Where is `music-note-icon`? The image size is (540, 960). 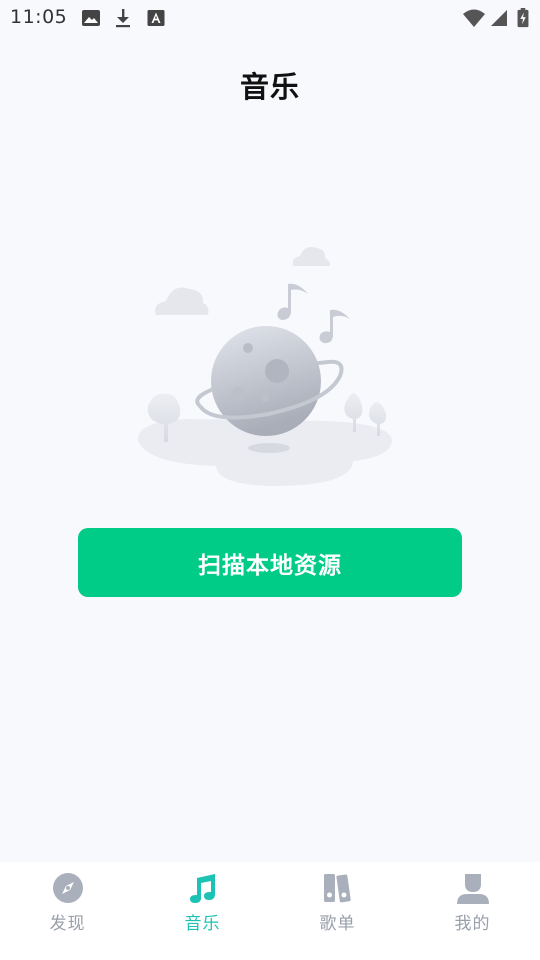 music-note-icon is located at coordinates (202, 888).